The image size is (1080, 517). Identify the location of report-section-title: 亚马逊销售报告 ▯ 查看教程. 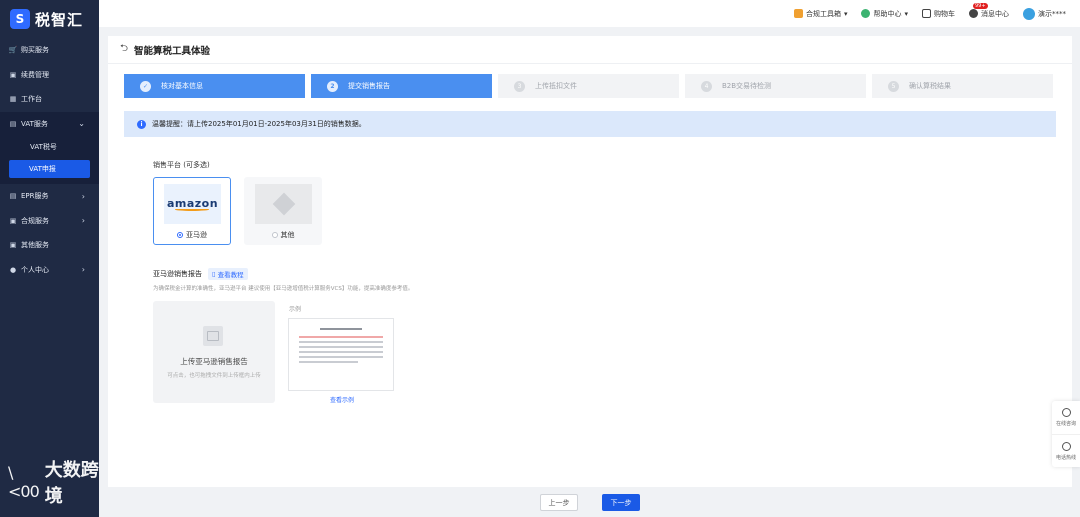
(200, 274).